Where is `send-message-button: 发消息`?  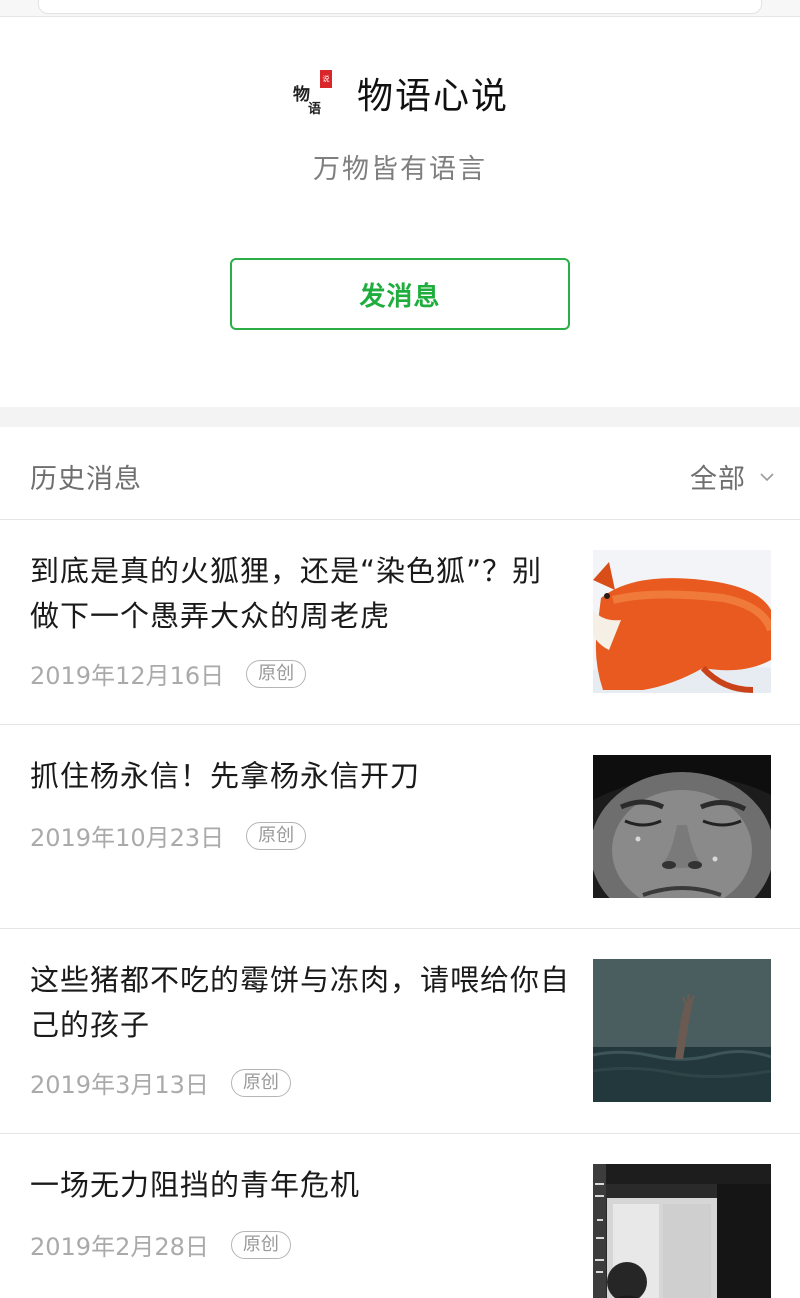 send-message-button: 发消息 is located at coordinates (400, 294).